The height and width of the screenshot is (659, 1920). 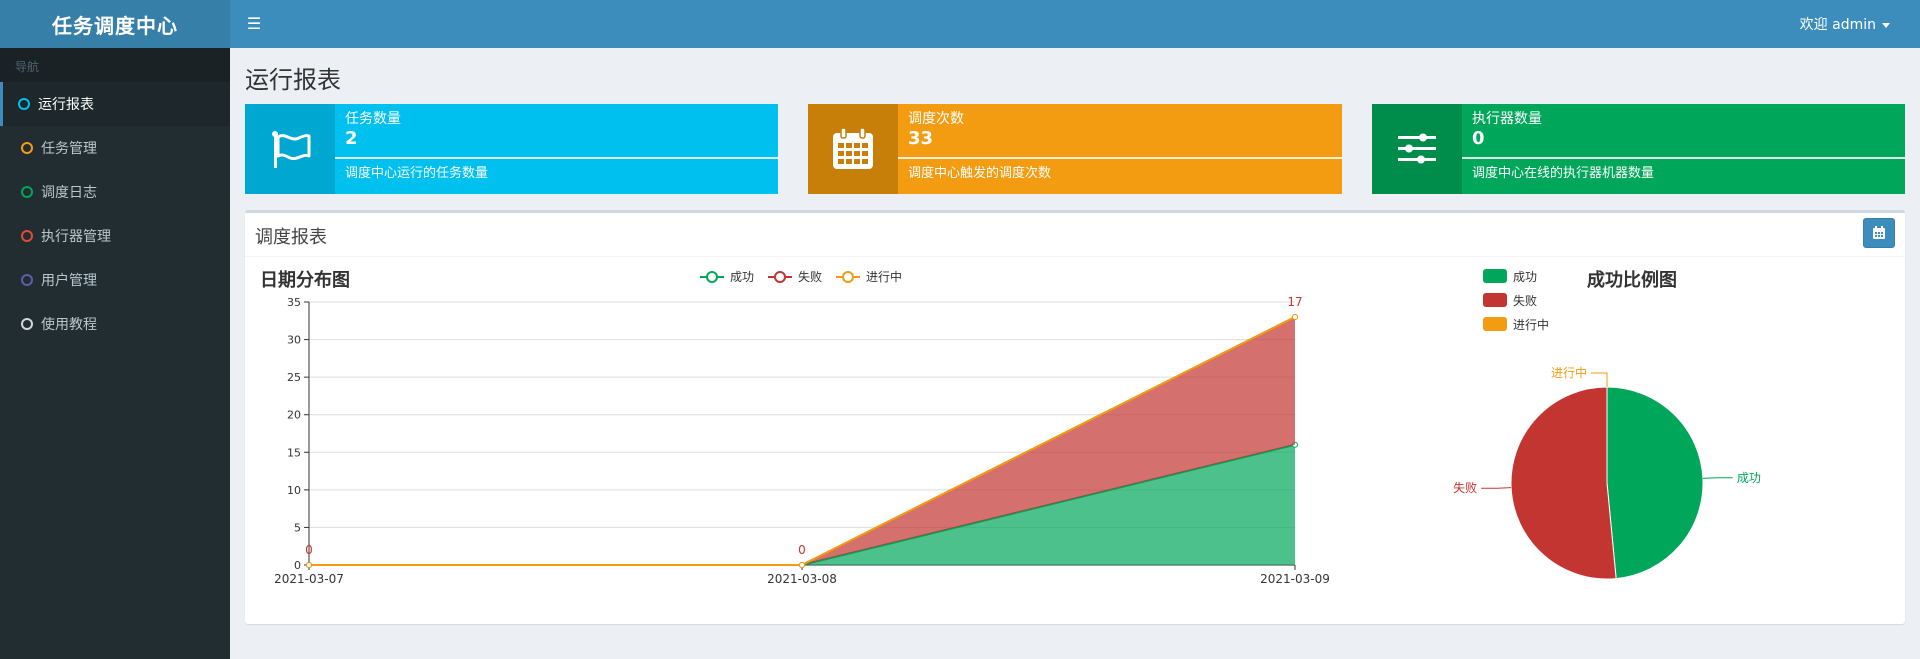 I want to click on sidebar-item: 使用教程, so click(x=115, y=324).